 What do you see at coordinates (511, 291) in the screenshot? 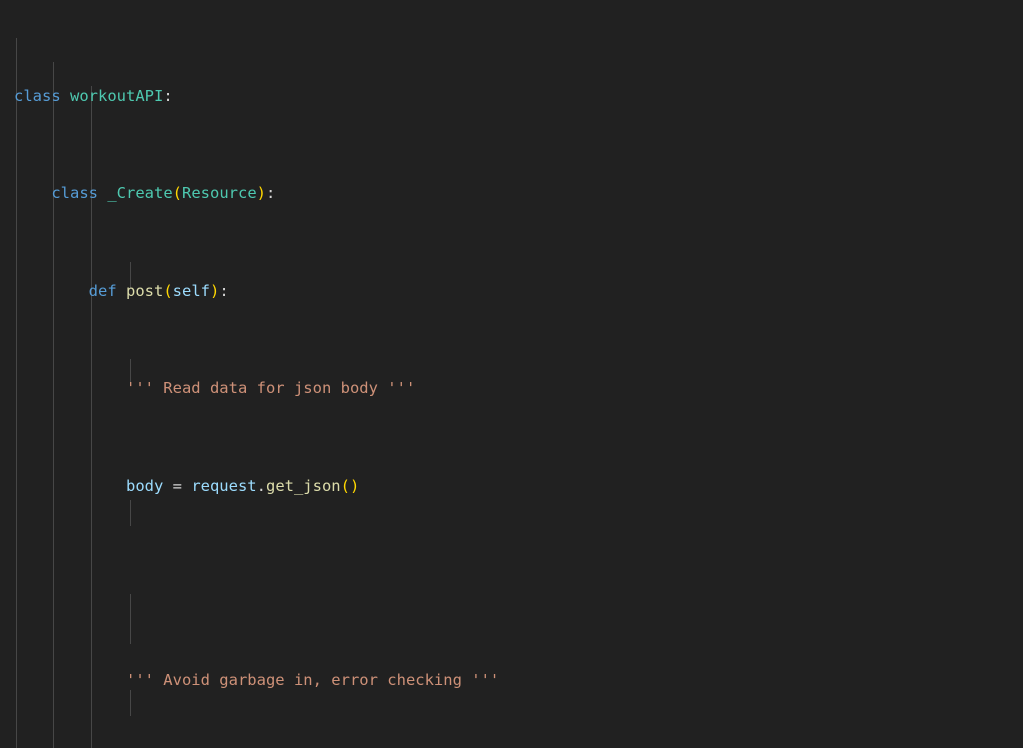
I see `code-line: def post(self):` at bounding box center [511, 291].